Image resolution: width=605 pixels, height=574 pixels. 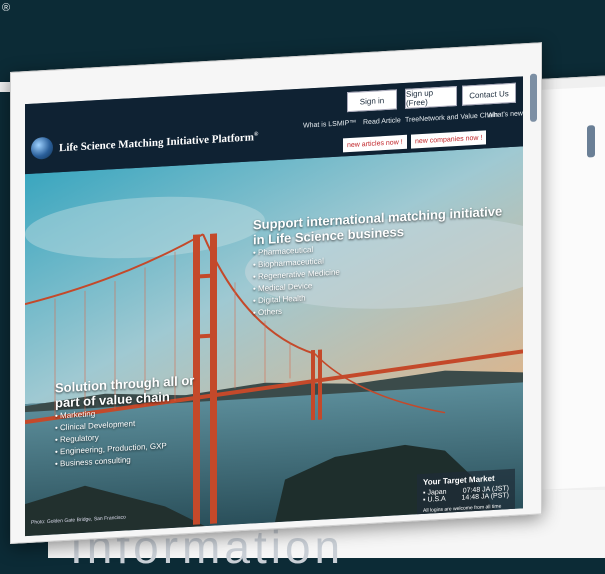 What do you see at coordinates (78, 415) in the screenshot?
I see `solution-item: Marketing` at bounding box center [78, 415].